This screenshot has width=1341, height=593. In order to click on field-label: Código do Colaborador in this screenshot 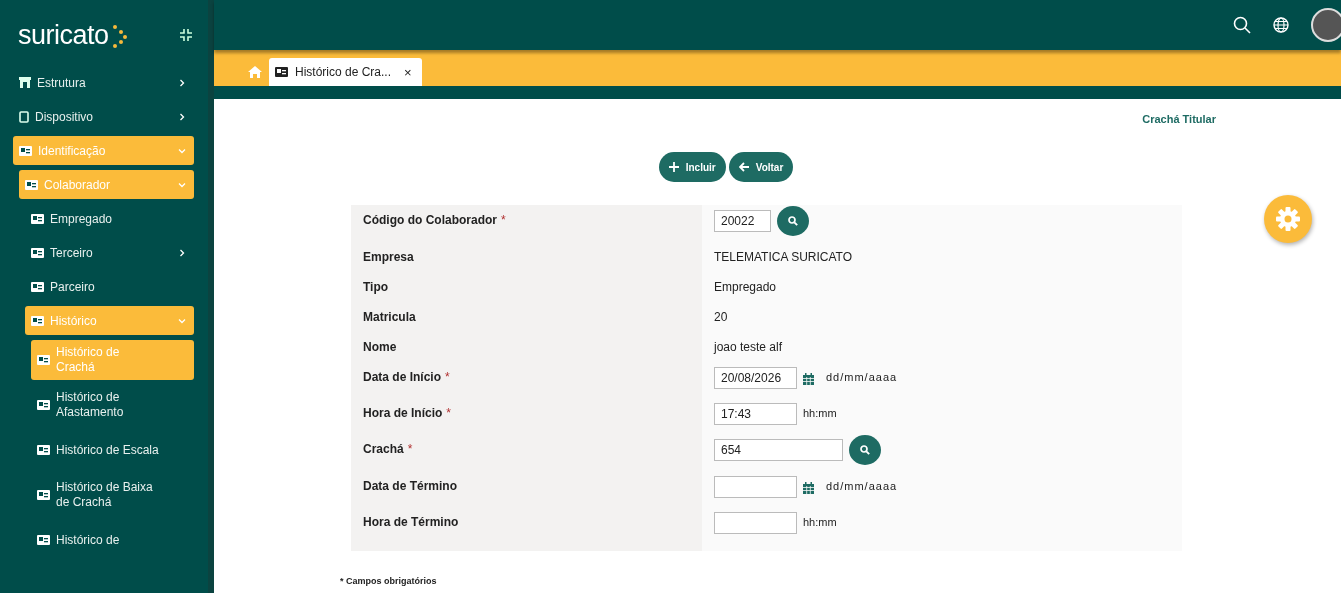, I will do `click(430, 220)`.